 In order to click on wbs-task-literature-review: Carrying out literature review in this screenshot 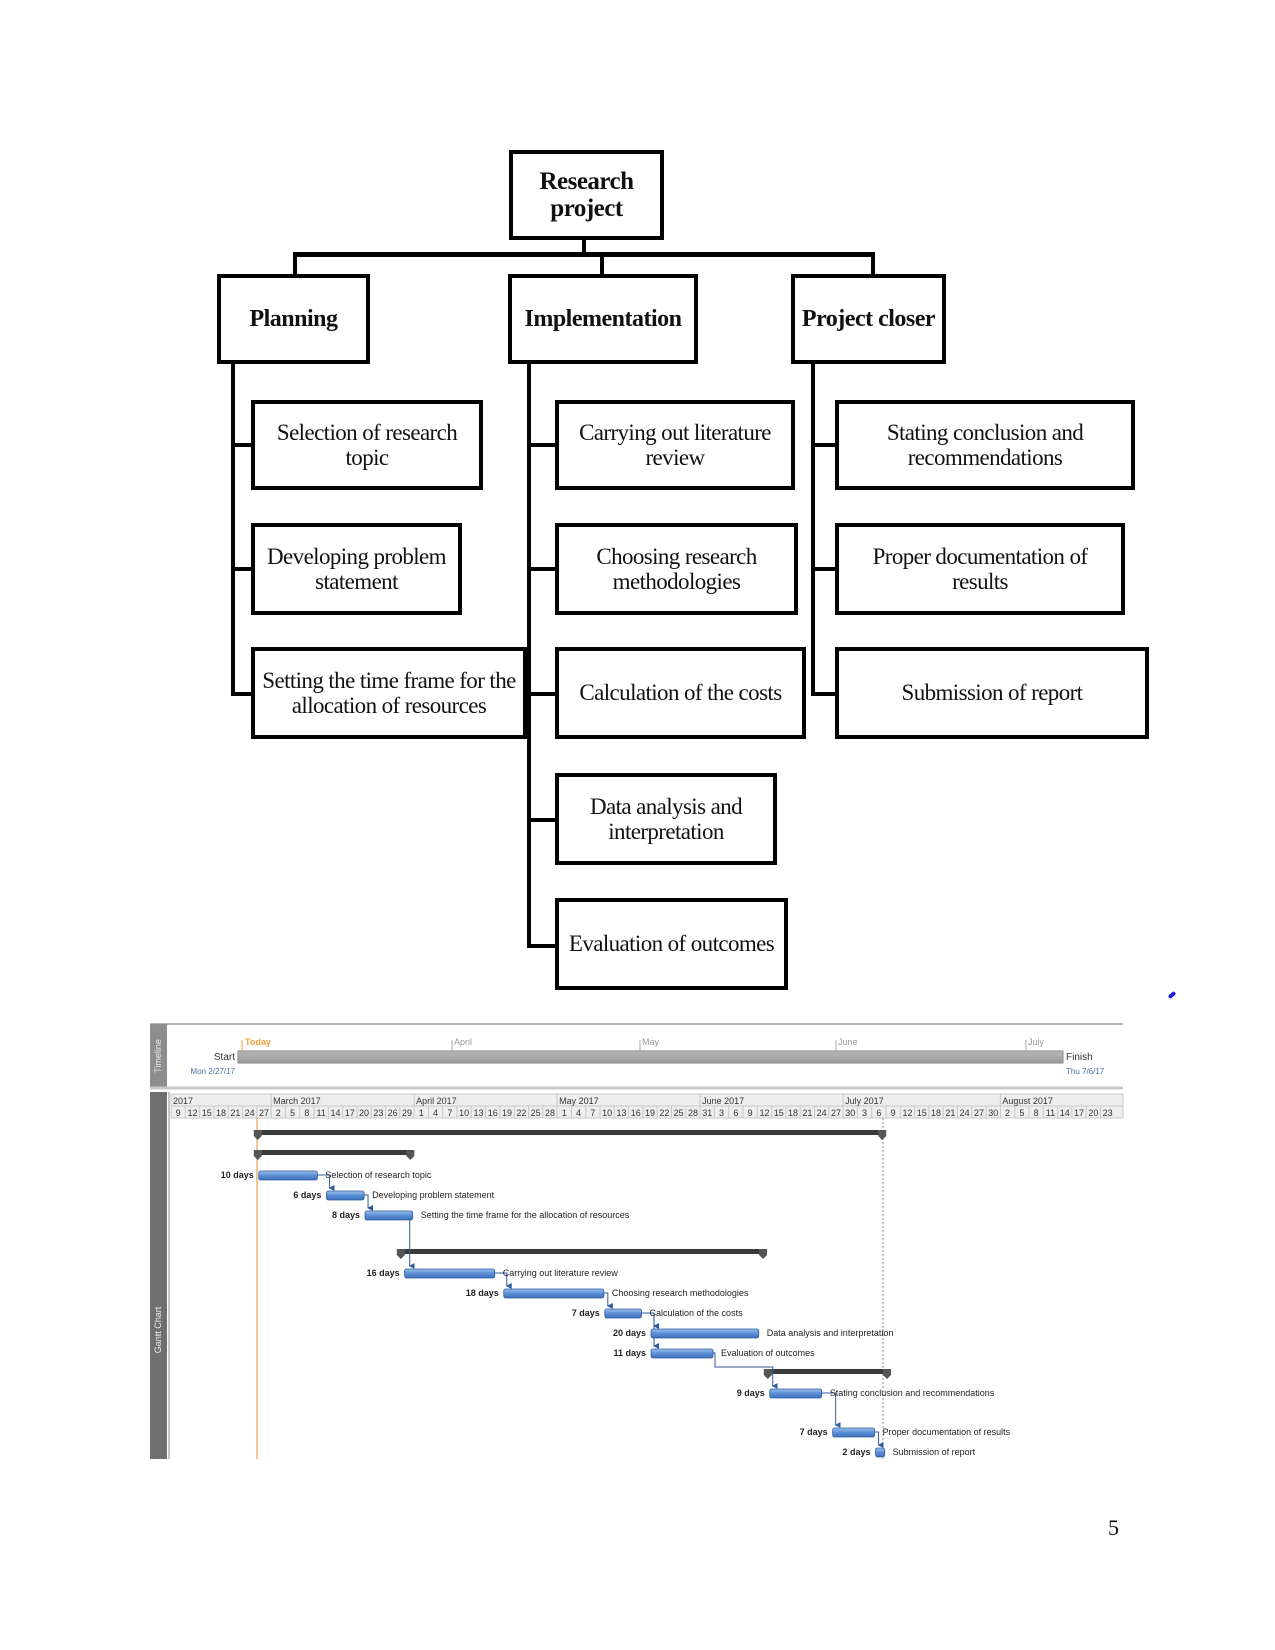, I will do `click(675, 445)`.